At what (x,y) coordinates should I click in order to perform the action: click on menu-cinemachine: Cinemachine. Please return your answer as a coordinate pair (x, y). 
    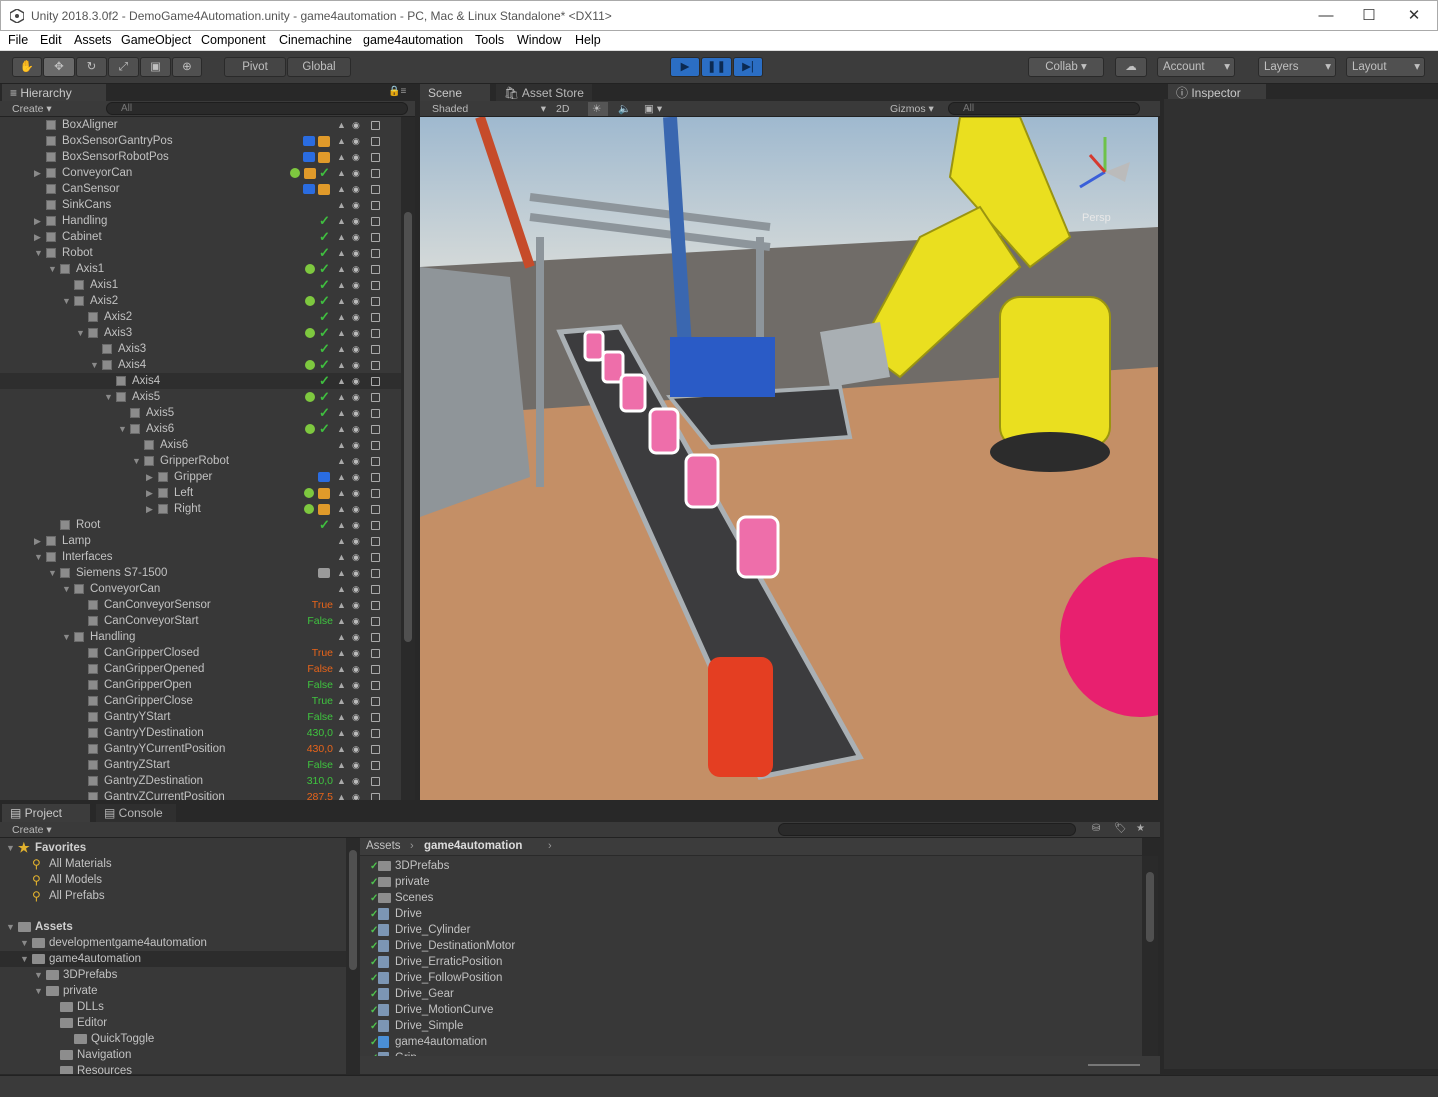
    Looking at the image, I should click on (315, 40).